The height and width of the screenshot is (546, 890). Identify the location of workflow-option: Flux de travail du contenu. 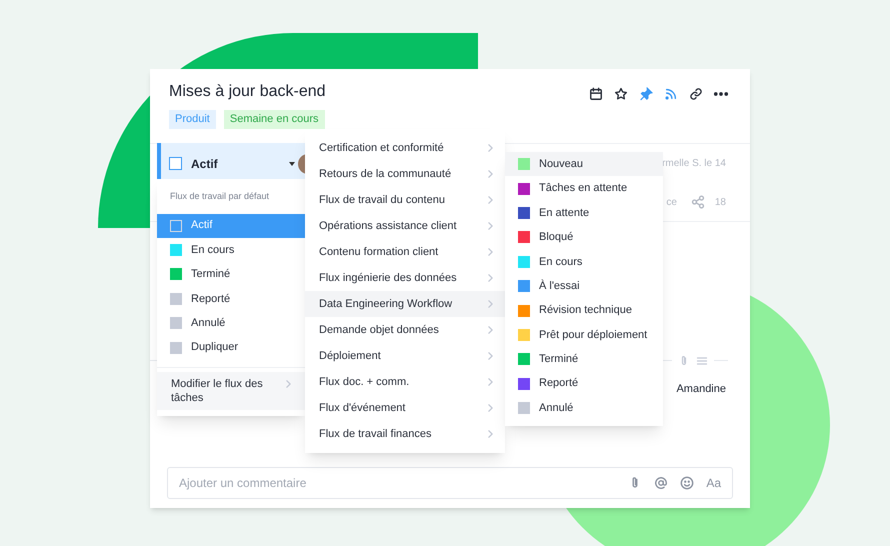
(405, 200).